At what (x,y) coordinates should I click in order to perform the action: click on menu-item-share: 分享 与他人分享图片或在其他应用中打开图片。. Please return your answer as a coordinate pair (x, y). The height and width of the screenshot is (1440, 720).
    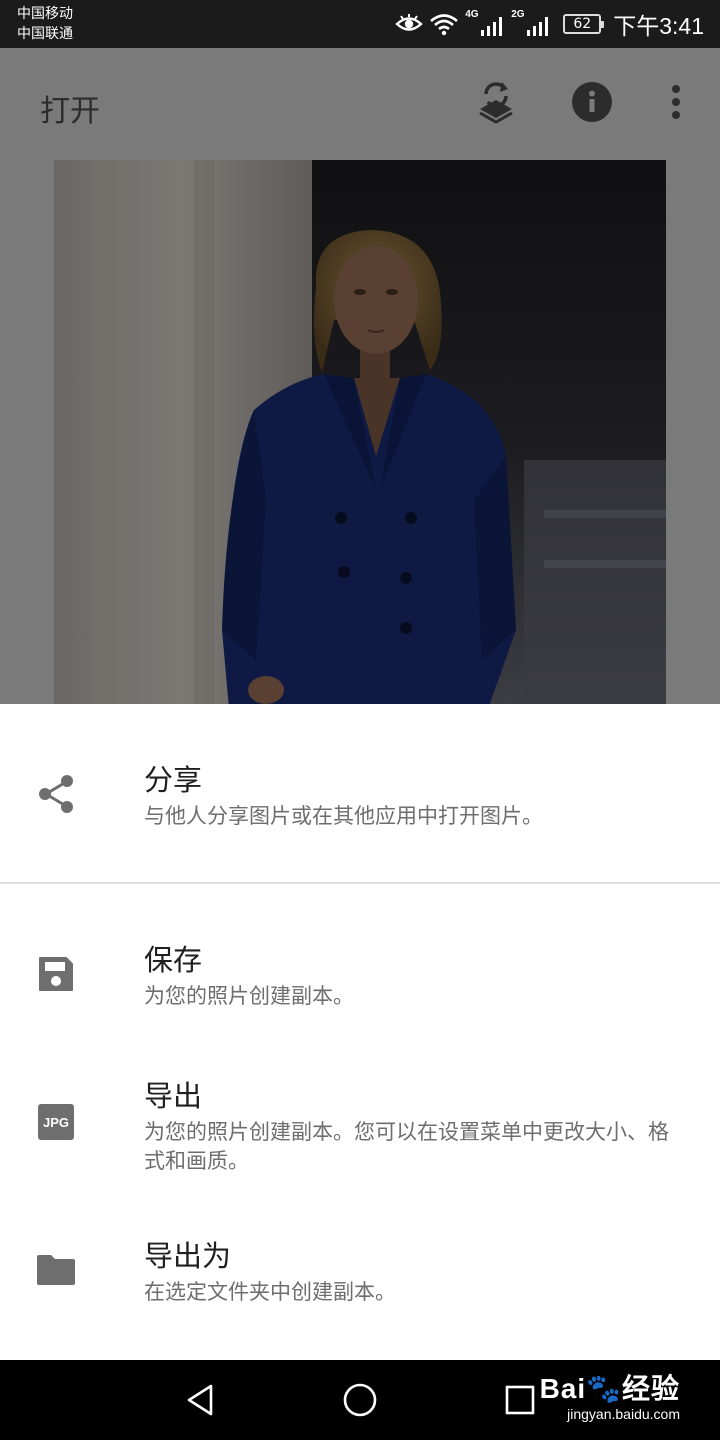
    Looking at the image, I should click on (360, 804).